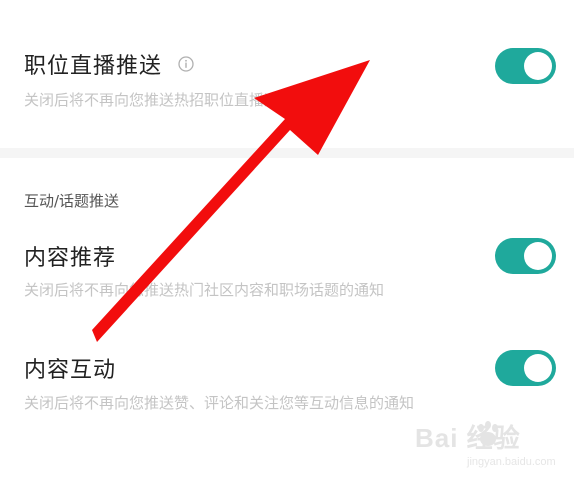 The image size is (574, 484). Describe the element at coordinates (511, 462) in the screenshot. I see `watermark-url: jingyan.baidu.com` at that location.